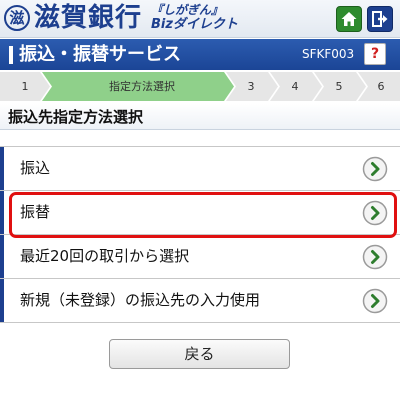 This screenshot has height=397, width=400. I want to click on section-heading: 振込先指定方法選択, so click(200, 117).